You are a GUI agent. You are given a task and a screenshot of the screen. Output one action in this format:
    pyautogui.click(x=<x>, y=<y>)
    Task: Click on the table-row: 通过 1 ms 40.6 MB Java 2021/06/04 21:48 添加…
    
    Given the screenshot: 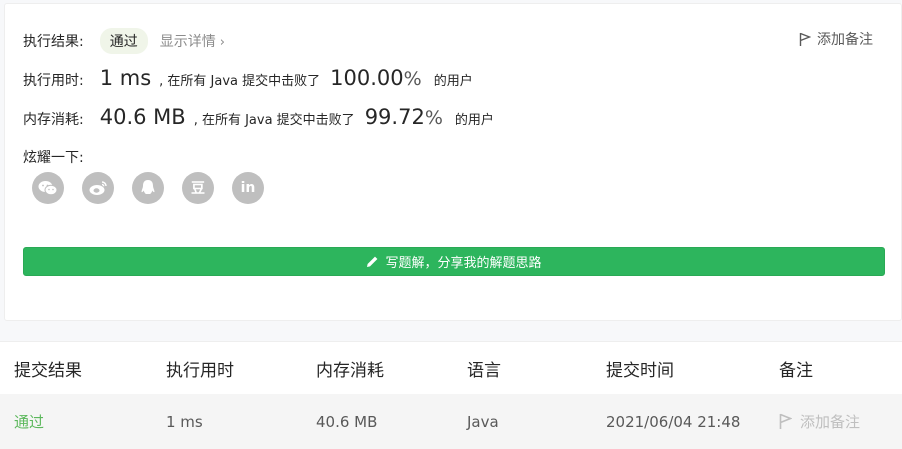 What is the action you would take?
    pyautogui.click(x=451, y=421)
    